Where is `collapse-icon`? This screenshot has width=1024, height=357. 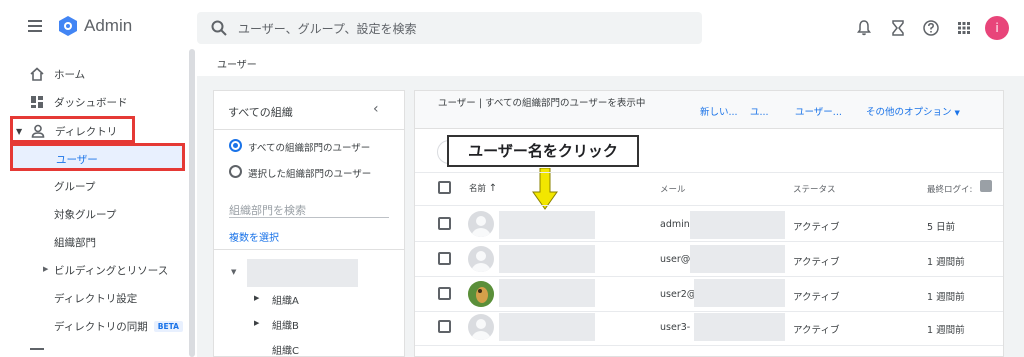
collapse-icon is located at coordinates (37, 349).